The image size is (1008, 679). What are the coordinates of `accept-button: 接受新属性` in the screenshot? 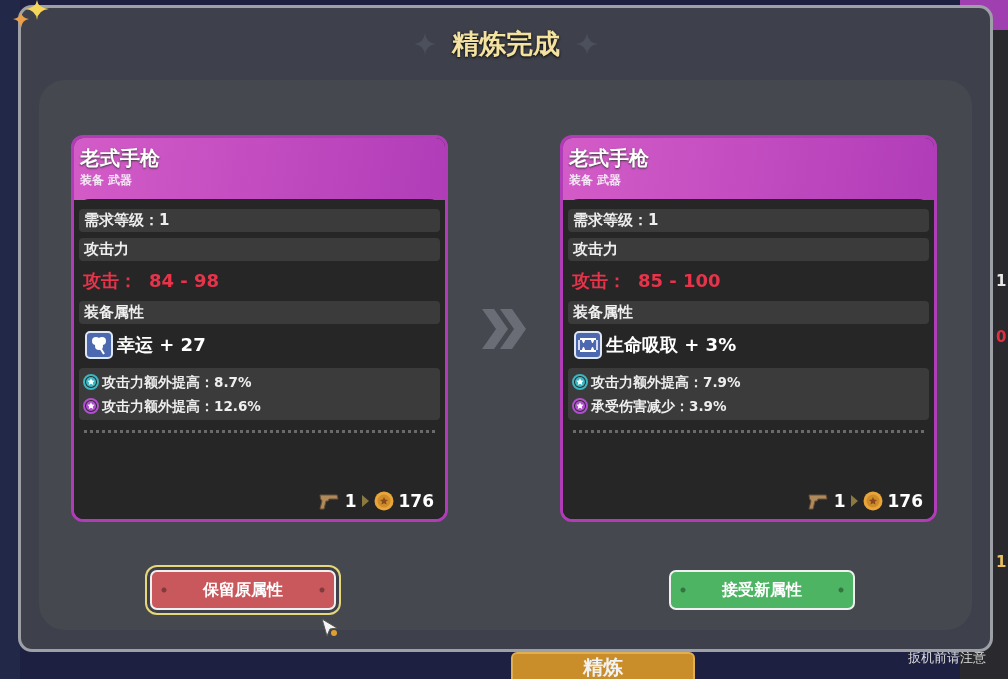 It's located at (762, 590).